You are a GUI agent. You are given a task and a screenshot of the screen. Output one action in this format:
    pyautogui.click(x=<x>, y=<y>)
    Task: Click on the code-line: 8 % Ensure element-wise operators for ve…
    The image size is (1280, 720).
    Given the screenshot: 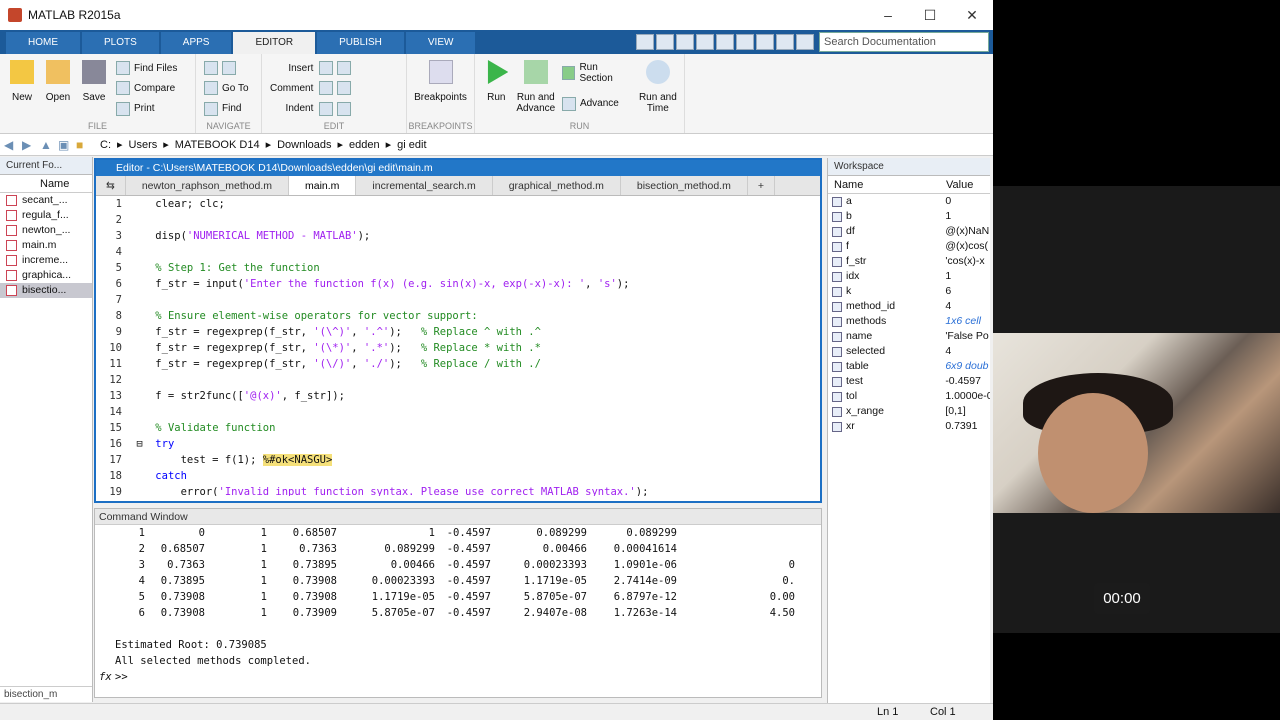 What is the action you would take?
    pyautogui.click(x=296, y=316)
    